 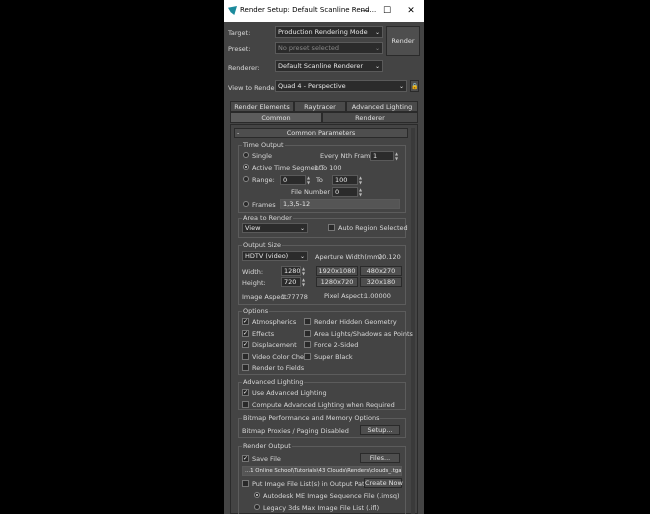 I want to click on renderer-dropdown: Default Scanline Renderer ⌄, so click(x=329, y=66).